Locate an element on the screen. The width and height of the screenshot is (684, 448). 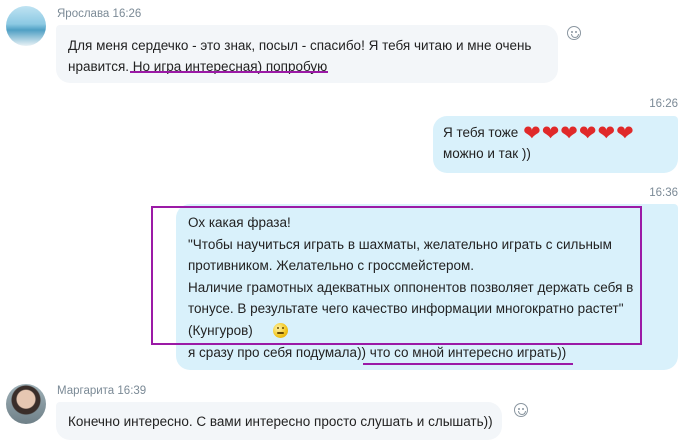
sender-name: Ярослава is located at coordinates (83, 14).